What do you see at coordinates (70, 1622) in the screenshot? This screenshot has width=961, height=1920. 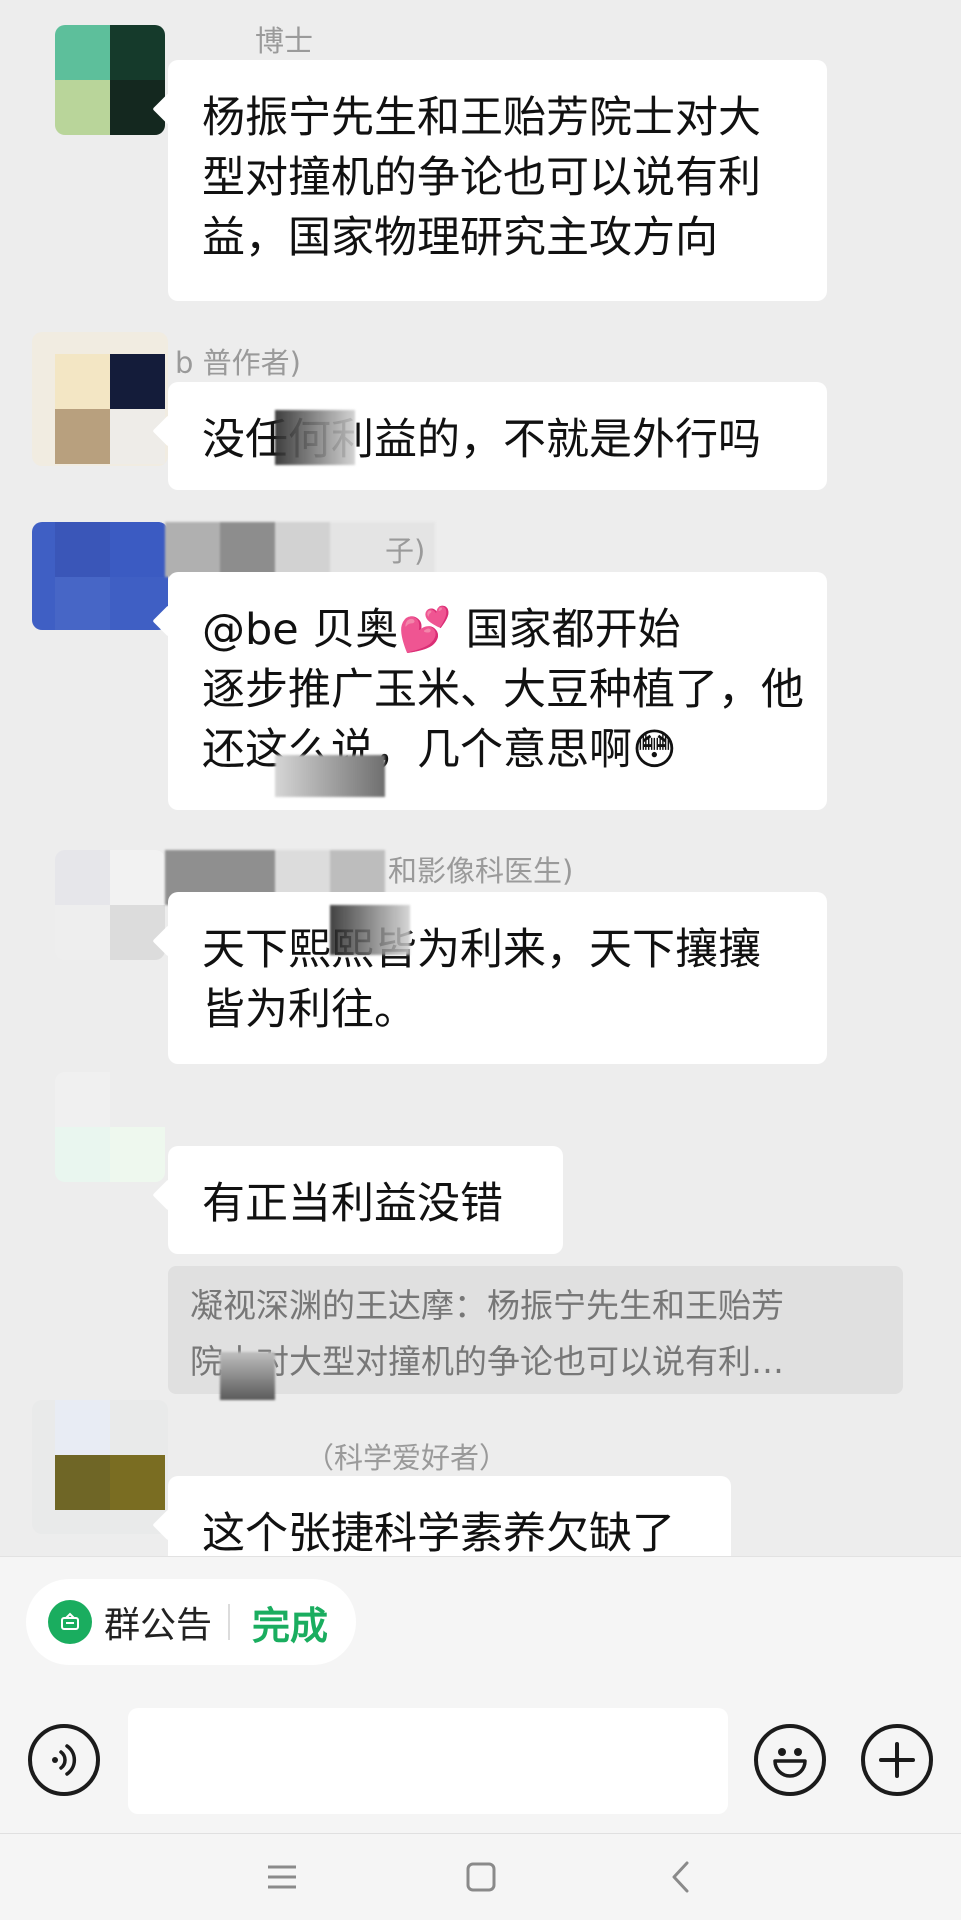 I see `notice-icon` at bounding box center [70, 1622].